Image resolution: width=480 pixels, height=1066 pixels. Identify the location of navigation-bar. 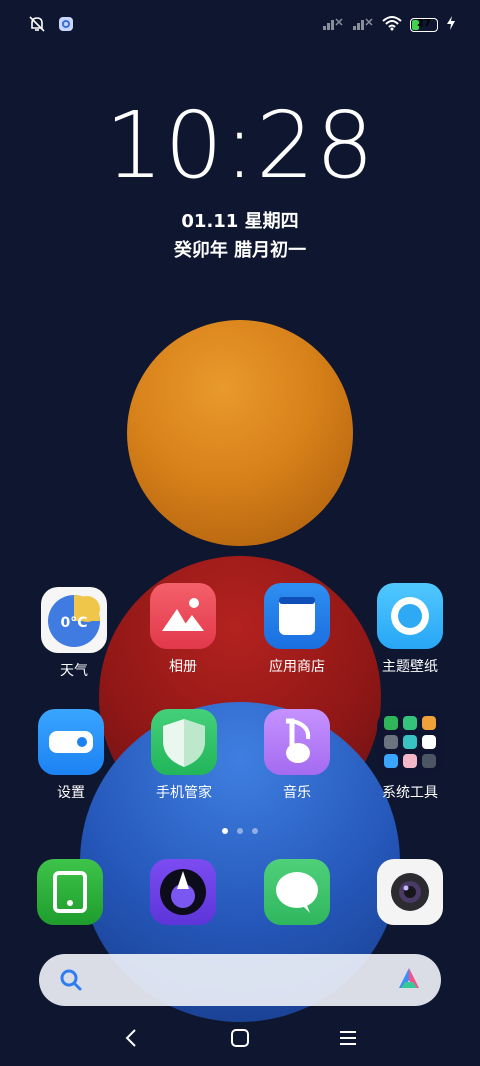
(240, 1038).